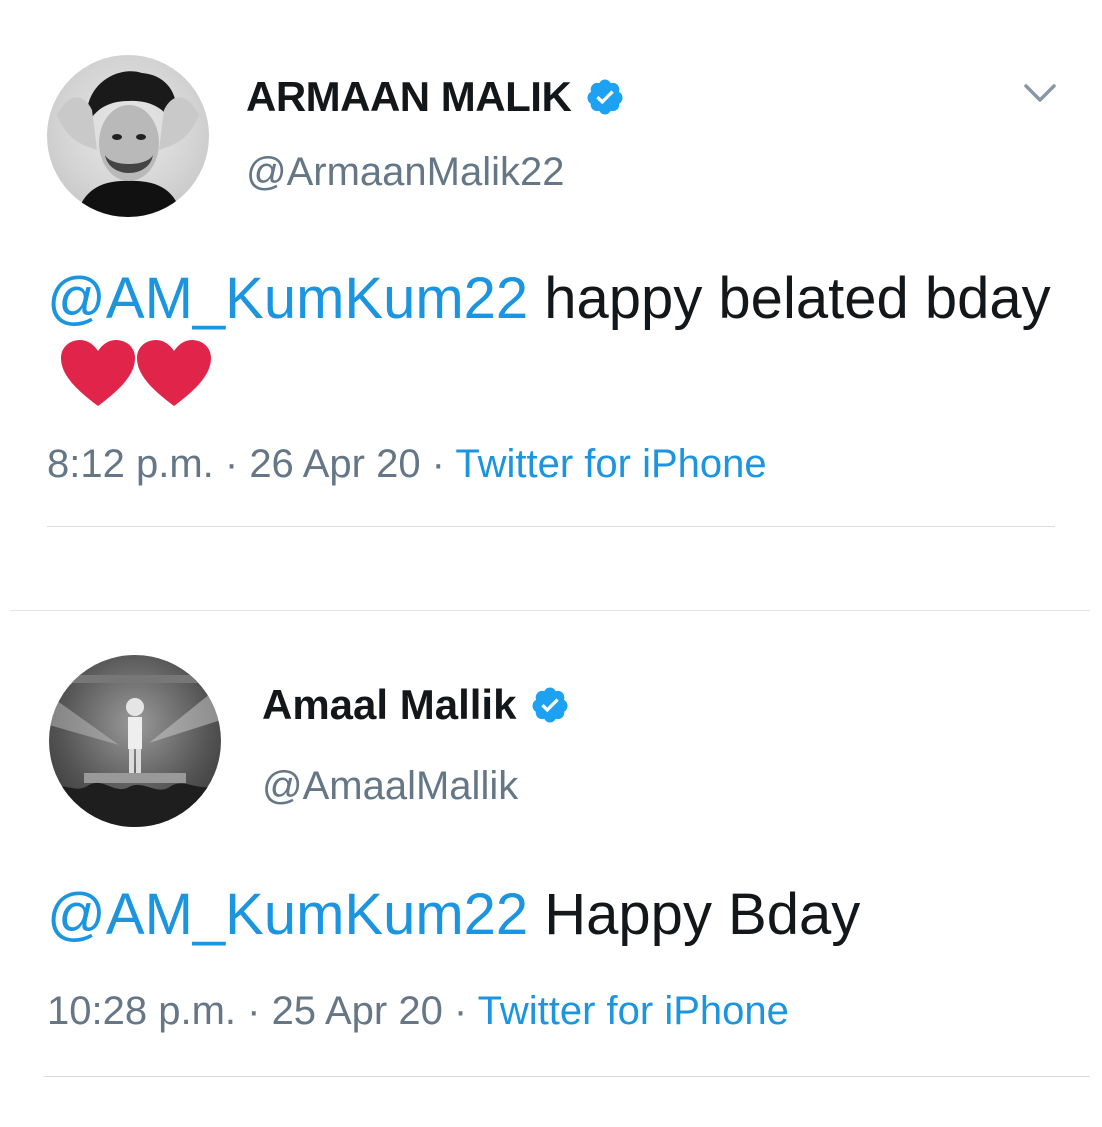 The image size is (1102, 1127). I want to click on display-name: Amaal Mallik, so click(416, 705).